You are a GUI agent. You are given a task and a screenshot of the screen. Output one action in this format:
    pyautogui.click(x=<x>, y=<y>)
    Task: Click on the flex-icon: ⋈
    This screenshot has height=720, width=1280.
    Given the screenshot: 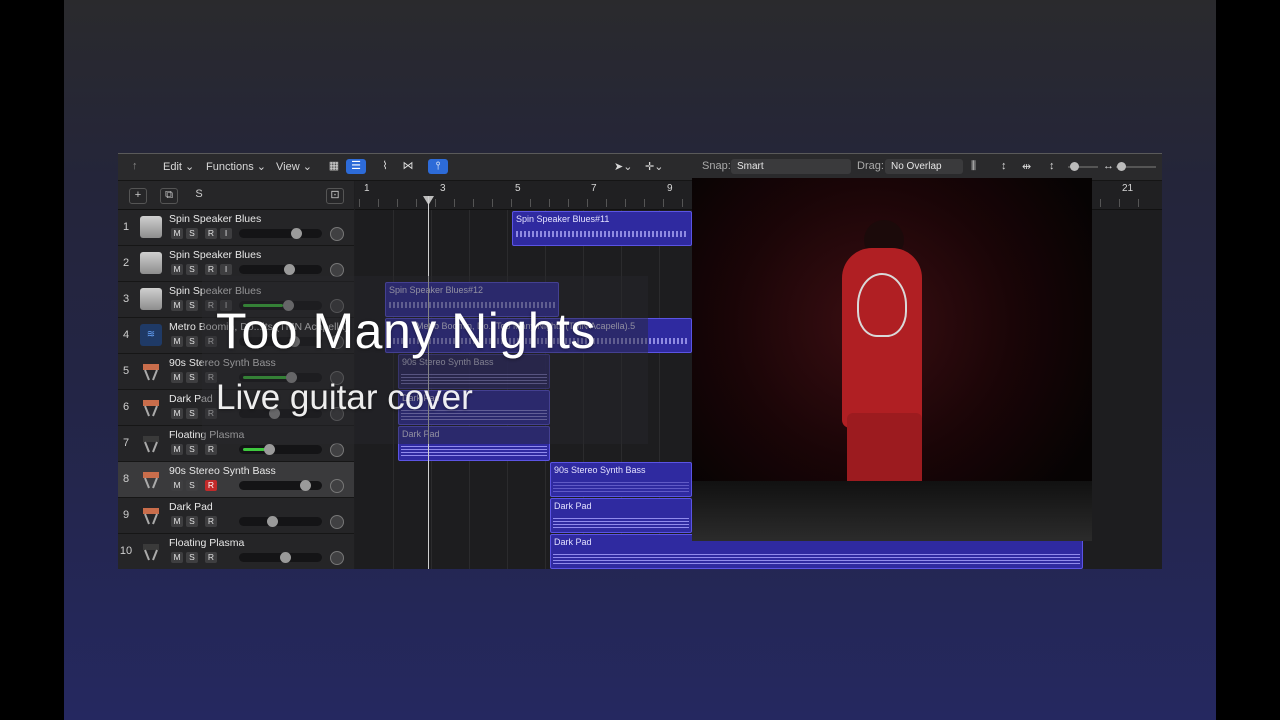 What is the action you would take?
    pyautogui.click(x=408, y=166)
    